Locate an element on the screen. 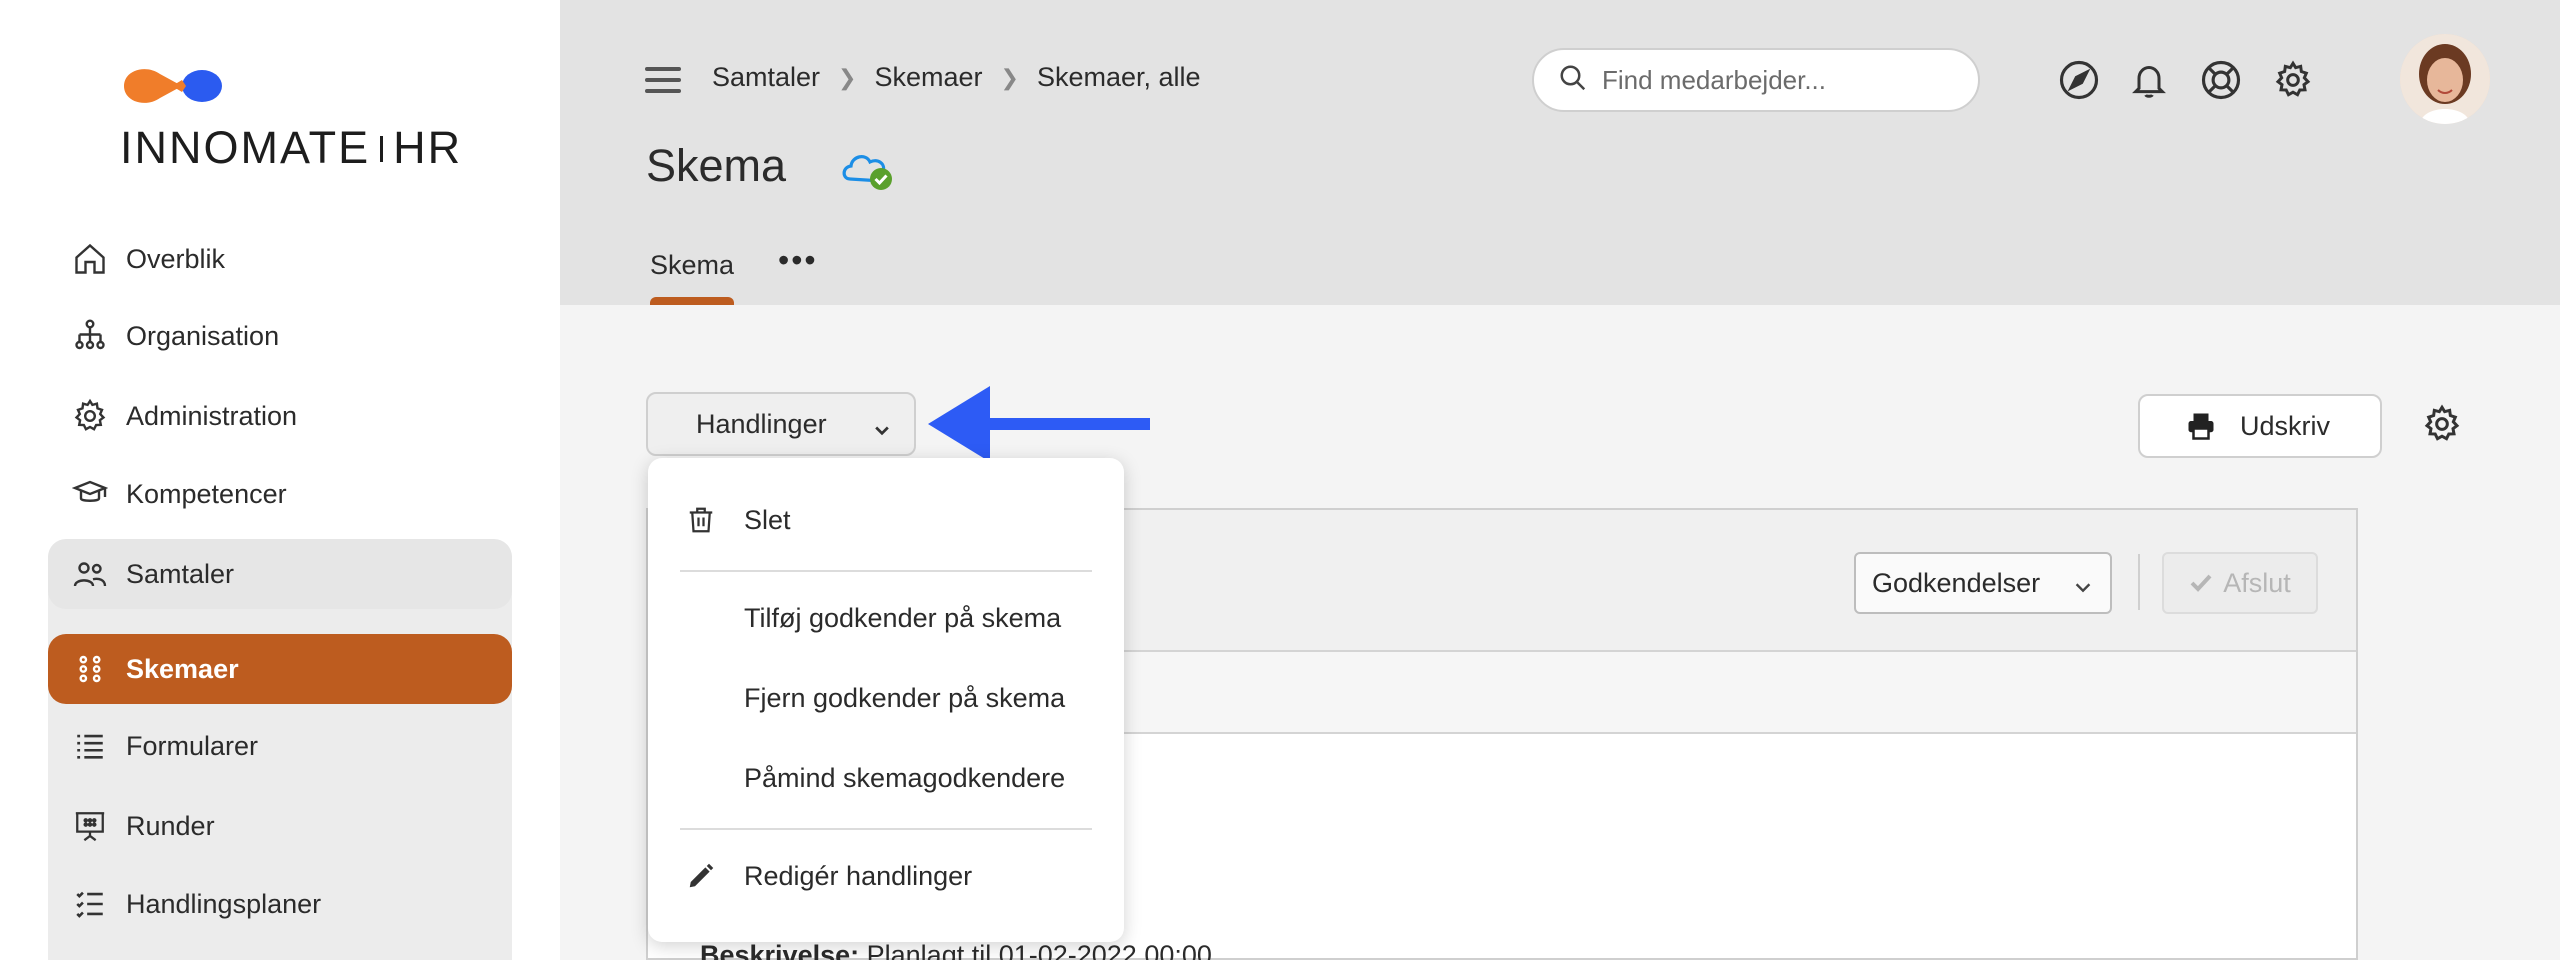 The height and width of the screenshot is (960, 2560). org-chart-icon is located at coordinates (90, 336).